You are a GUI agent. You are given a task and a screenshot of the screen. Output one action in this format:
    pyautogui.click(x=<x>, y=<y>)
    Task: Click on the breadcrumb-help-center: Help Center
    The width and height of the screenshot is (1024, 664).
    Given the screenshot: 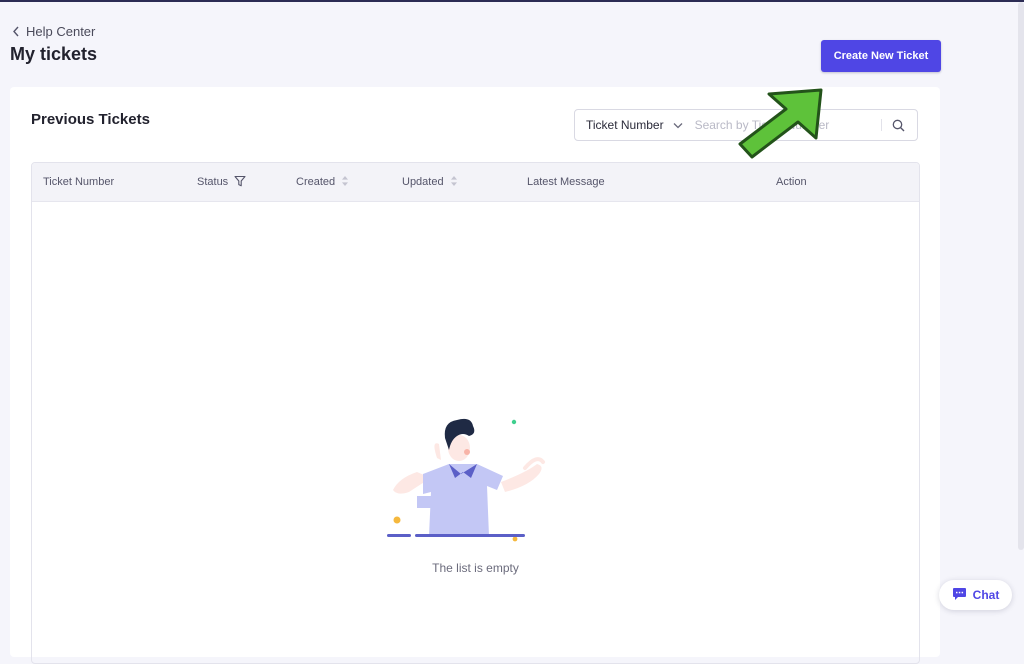 What is the action you would take?
    pyautogui.click(x=60, y=31)
    